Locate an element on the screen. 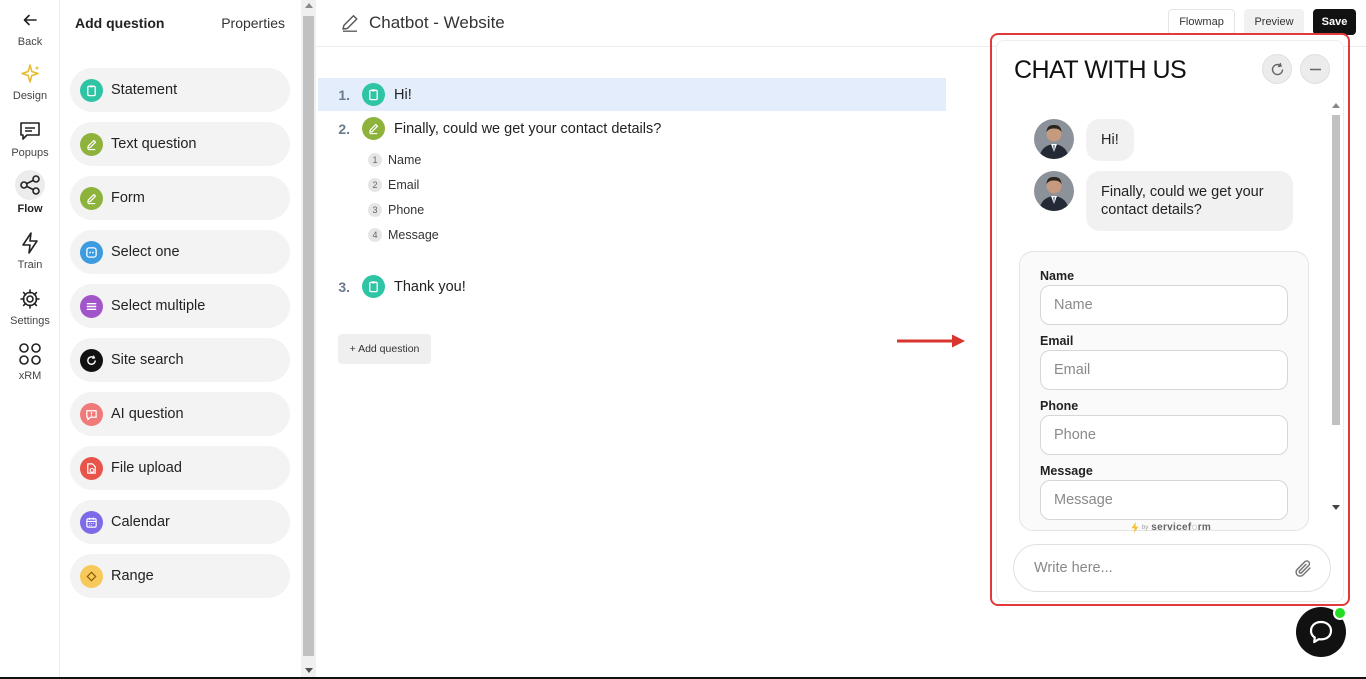 Image resolution: width=1366 pixels, height=679 pixels. chat-scrollbar is located at coordinates (1336, 306).